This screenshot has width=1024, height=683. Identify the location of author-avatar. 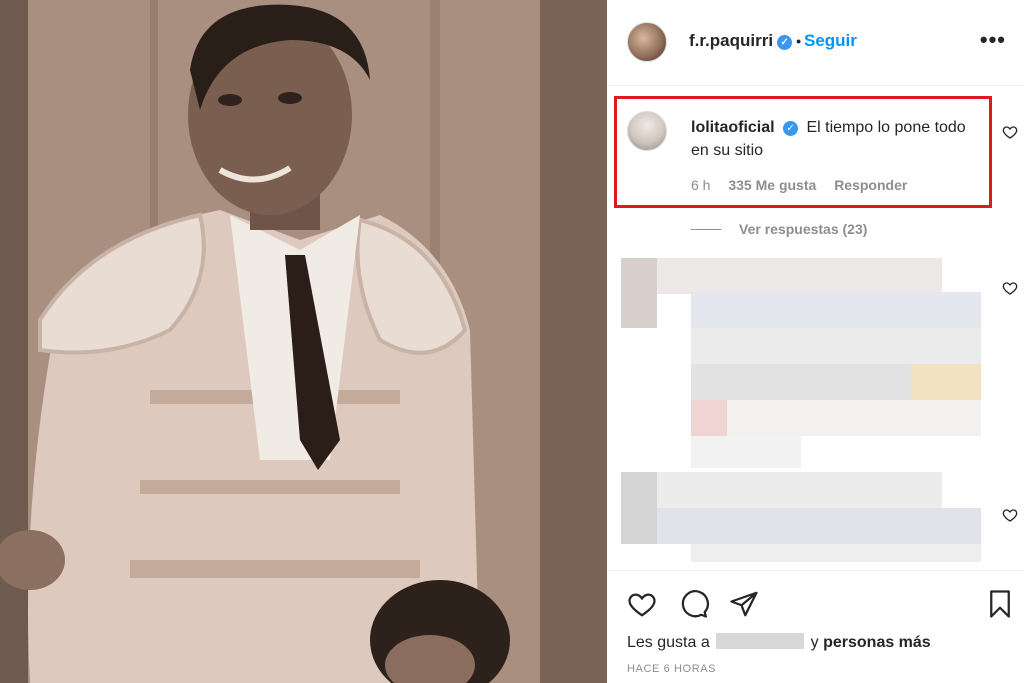
(647, 42).